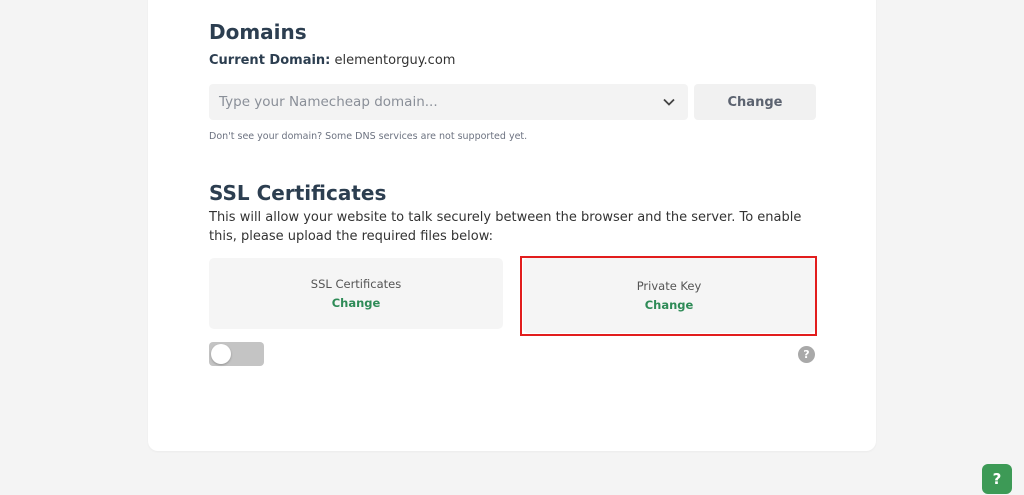  Describe the element at coordinates (395, 60) in the screenshot. I see `current-domain-value: elementorguy.com` at that location.